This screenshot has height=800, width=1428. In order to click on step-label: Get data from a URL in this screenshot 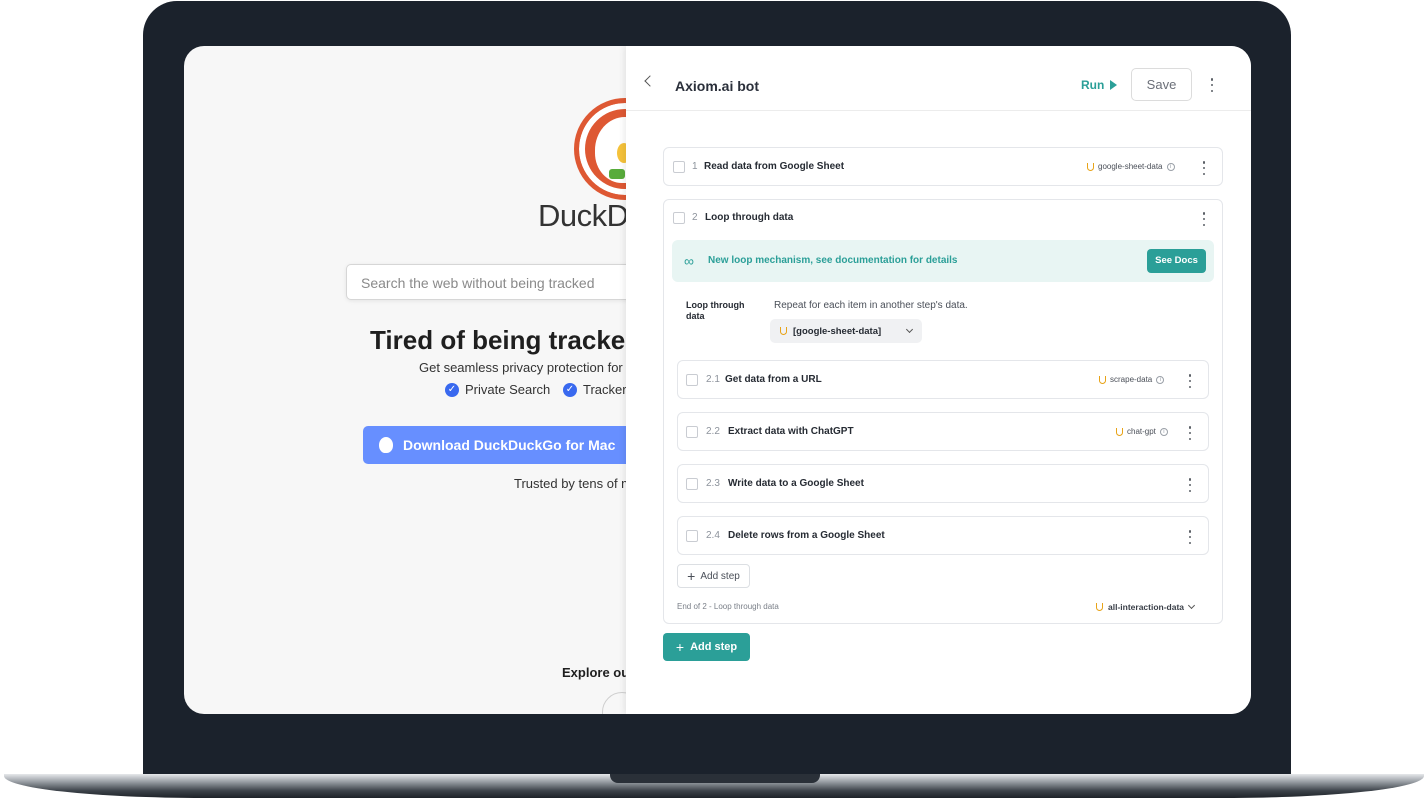, I will do `click(773, 379)`.